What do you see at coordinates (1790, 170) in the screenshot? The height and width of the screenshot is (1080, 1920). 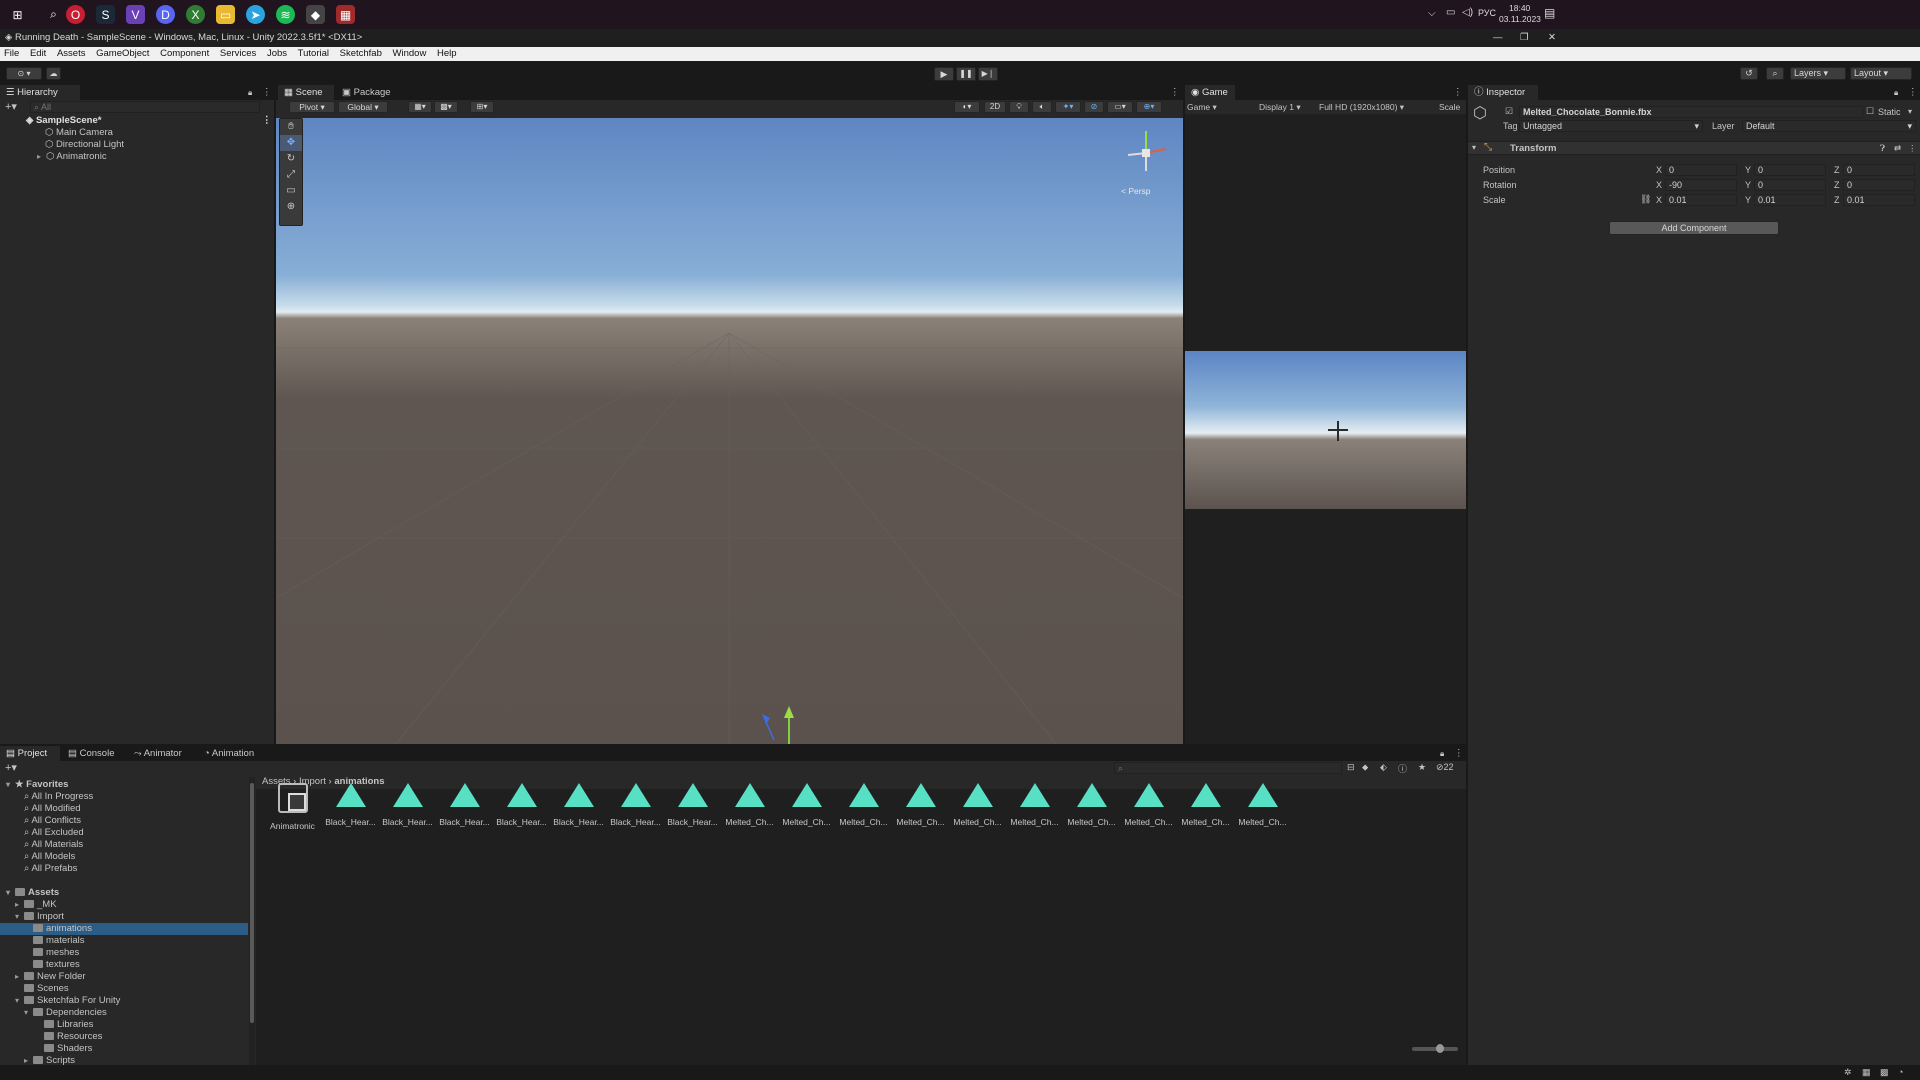 I see `position-y-field: 0` at bounding box center [1790, 170].